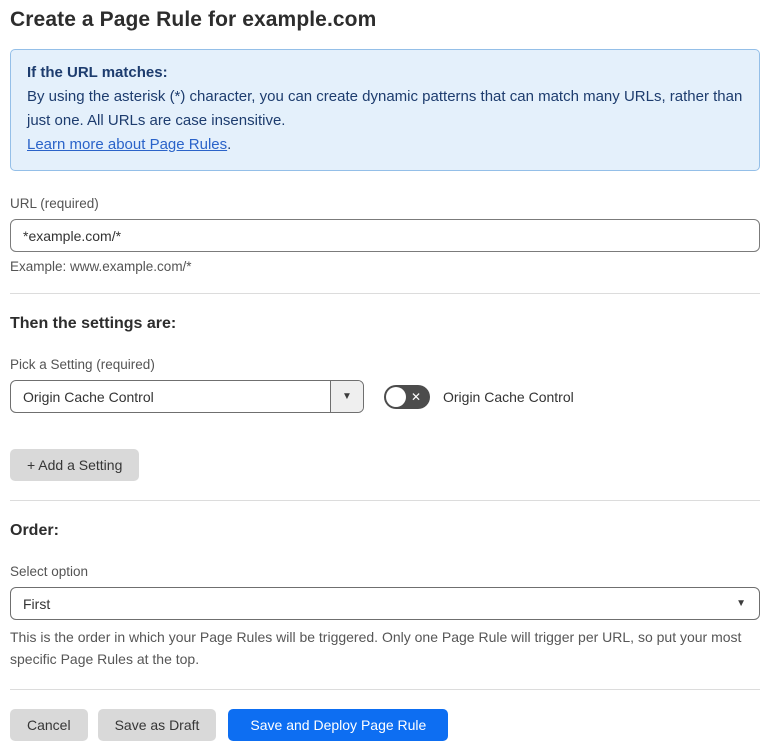 This screenshot has height=751, width=770. What do you see at coordinates (385, 603) in the screenshot?
I see `order-select: First ▼` at bounding box center [385, 603].